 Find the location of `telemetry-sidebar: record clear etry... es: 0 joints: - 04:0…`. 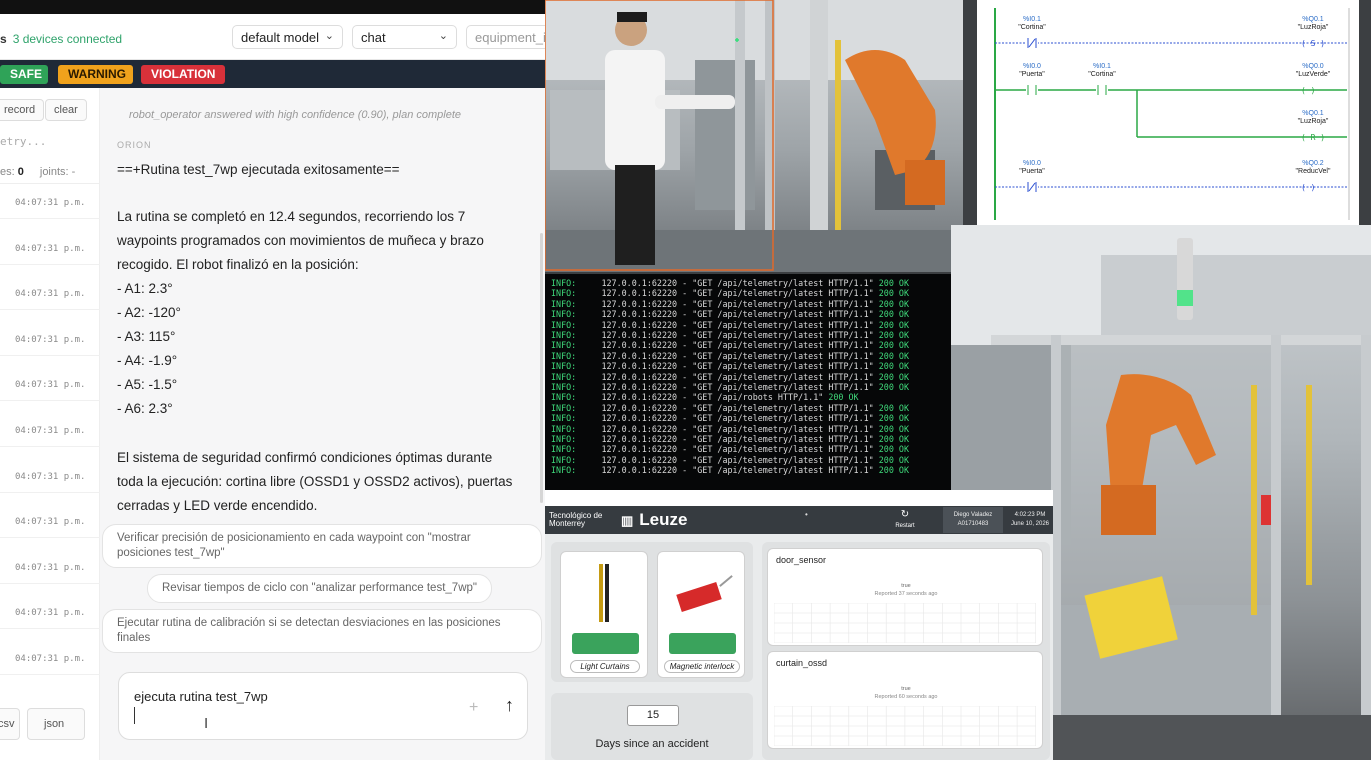

telemetry-sidebar: record clear etry... es: 0 joints: - 04:0… is located at coordinates (50, 424).